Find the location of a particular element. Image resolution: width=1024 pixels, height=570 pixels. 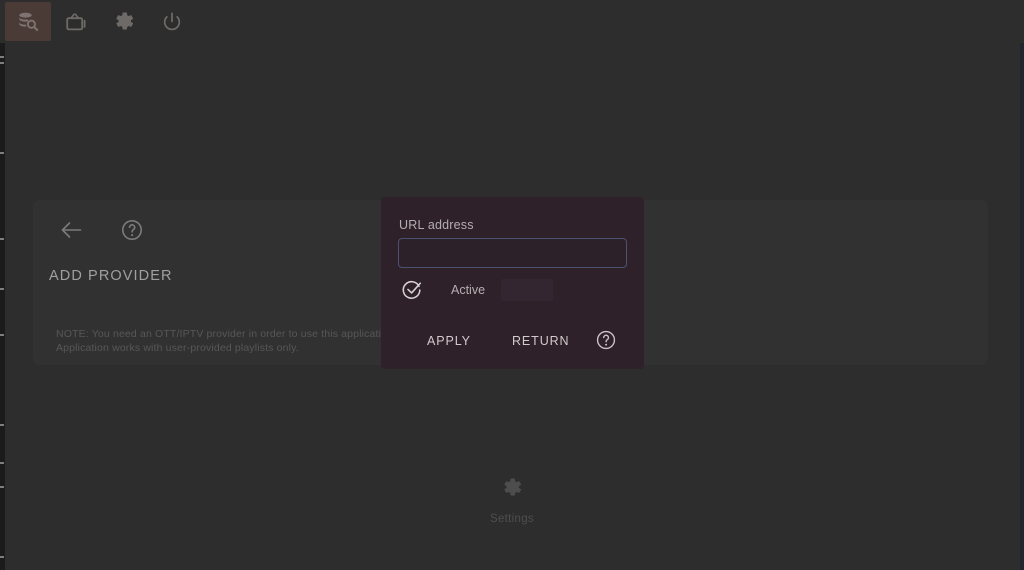

bottom-settings-button: Settings is located at coordinates (512, 500).